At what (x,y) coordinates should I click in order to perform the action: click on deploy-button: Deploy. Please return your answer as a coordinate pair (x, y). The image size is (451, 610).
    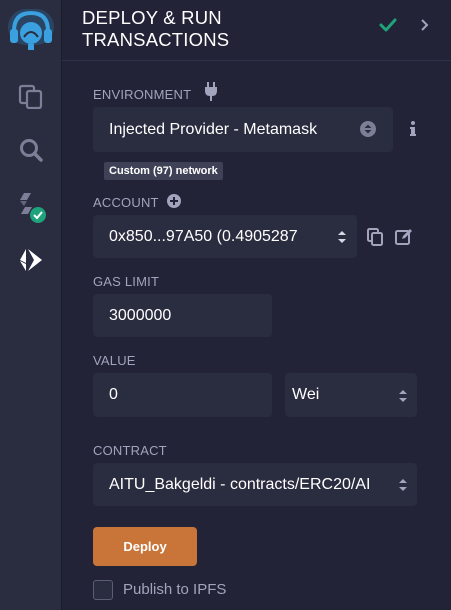
    Looking at the image, I should click on (145, 546).